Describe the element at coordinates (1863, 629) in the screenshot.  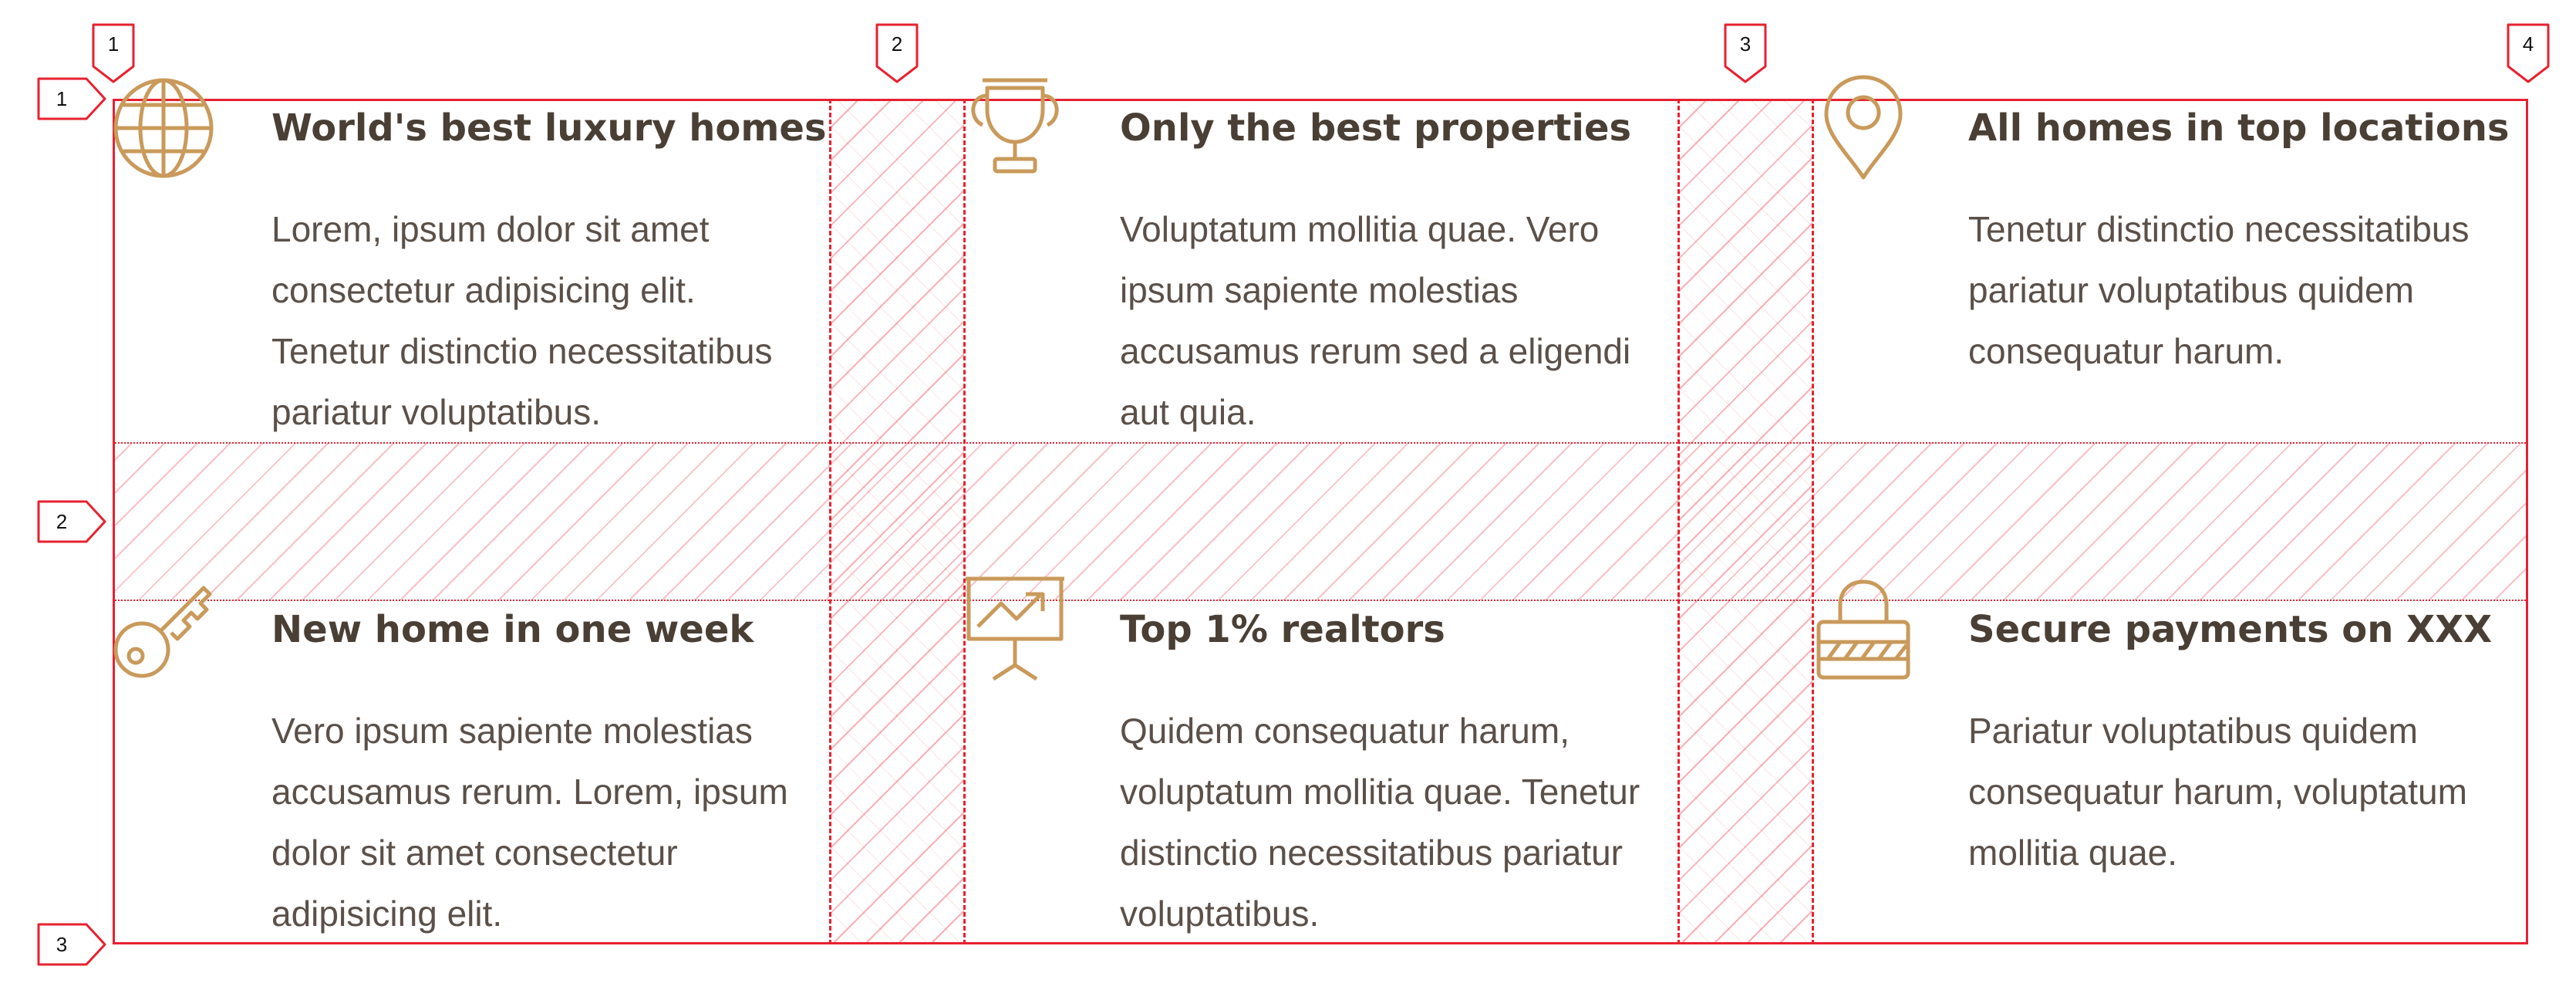
I see `padlock-icon` at that location.